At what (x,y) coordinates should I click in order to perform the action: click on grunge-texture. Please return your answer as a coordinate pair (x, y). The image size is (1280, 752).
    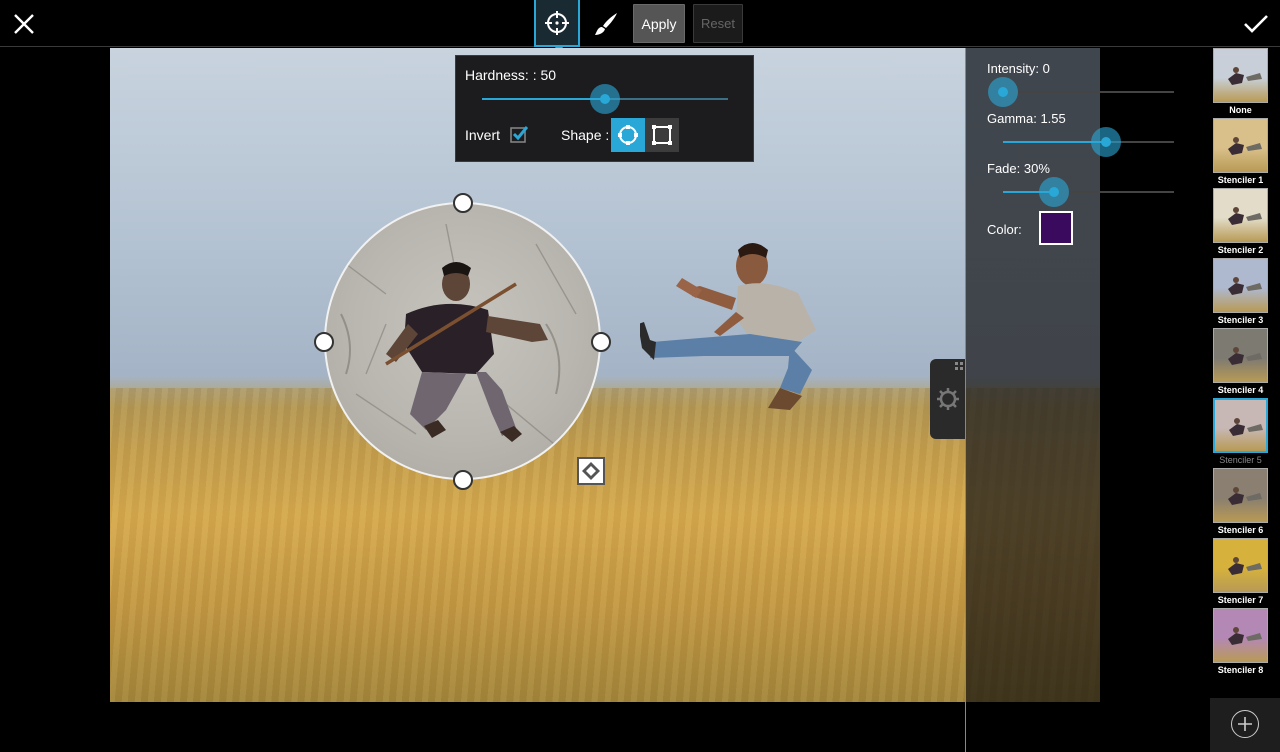
    Looking at the image, I should click on (458, 339).